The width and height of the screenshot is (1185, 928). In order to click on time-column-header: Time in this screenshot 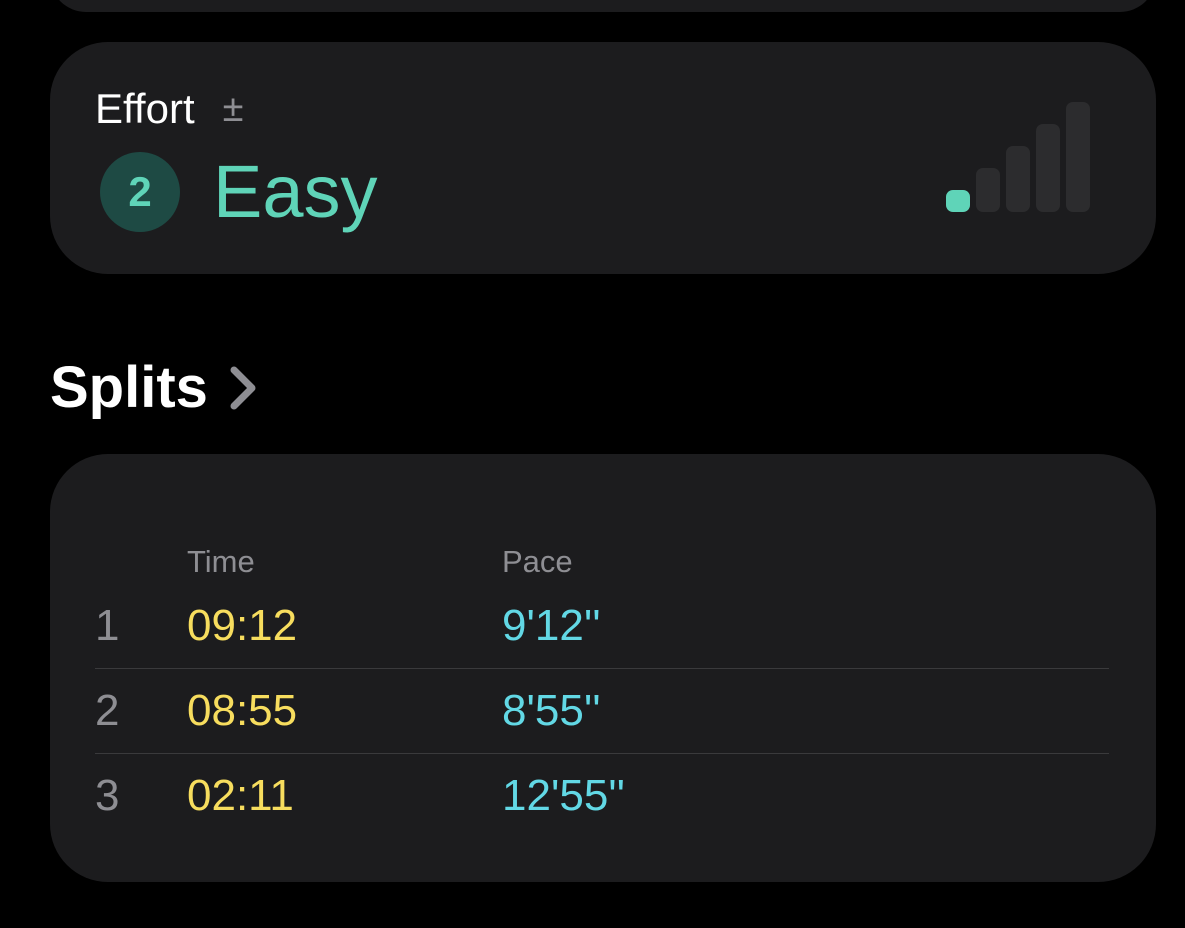, I will do `click(221, 561)`.